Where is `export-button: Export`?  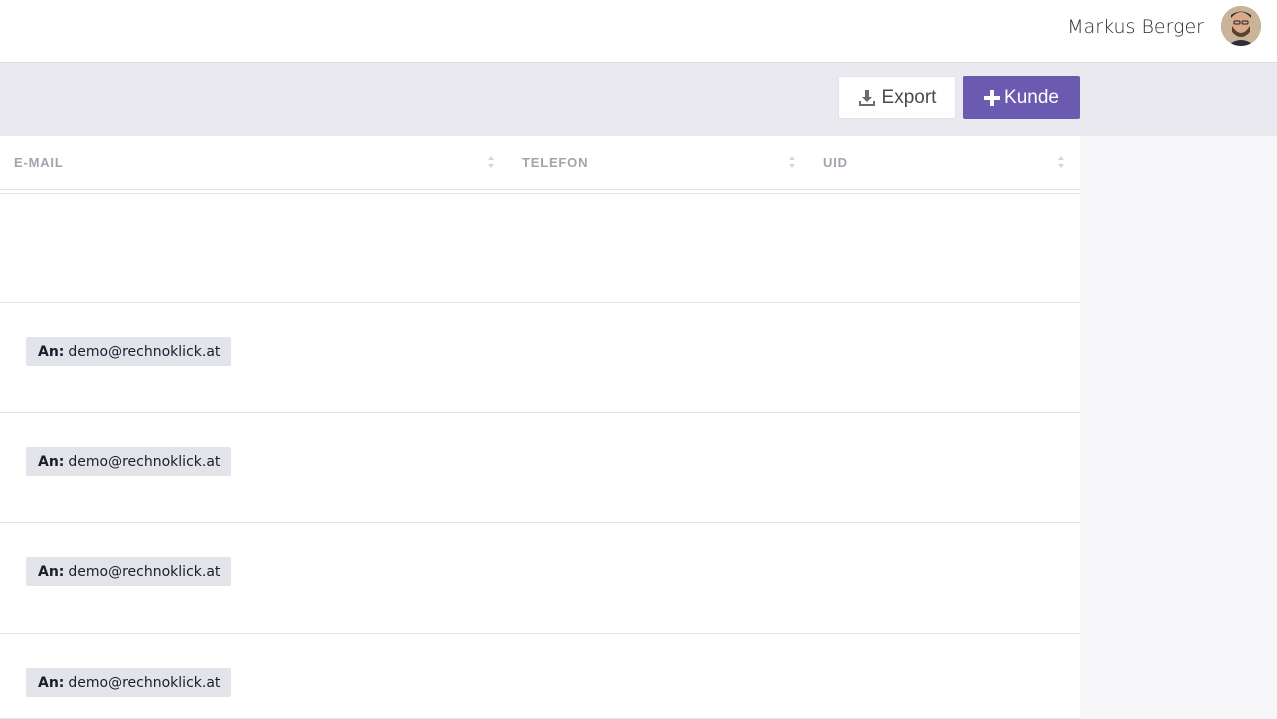 export-button: Export is located at coordinates (897, 97).